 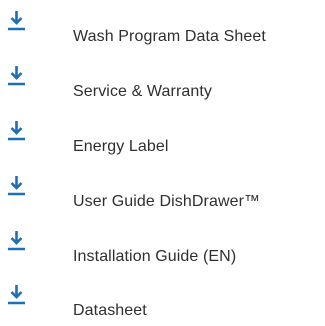 I want to click on download-label: Wash Program Data Sheet, so click(x=169, y=36).